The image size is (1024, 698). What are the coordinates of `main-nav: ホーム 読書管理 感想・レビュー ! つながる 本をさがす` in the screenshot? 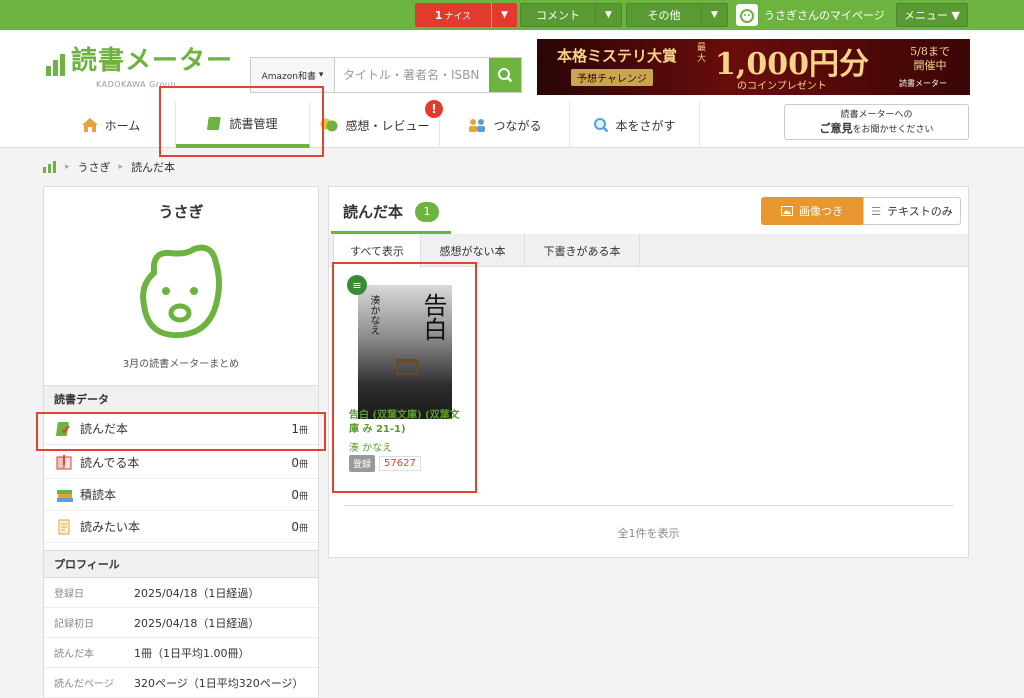 It's located at (373, 124).